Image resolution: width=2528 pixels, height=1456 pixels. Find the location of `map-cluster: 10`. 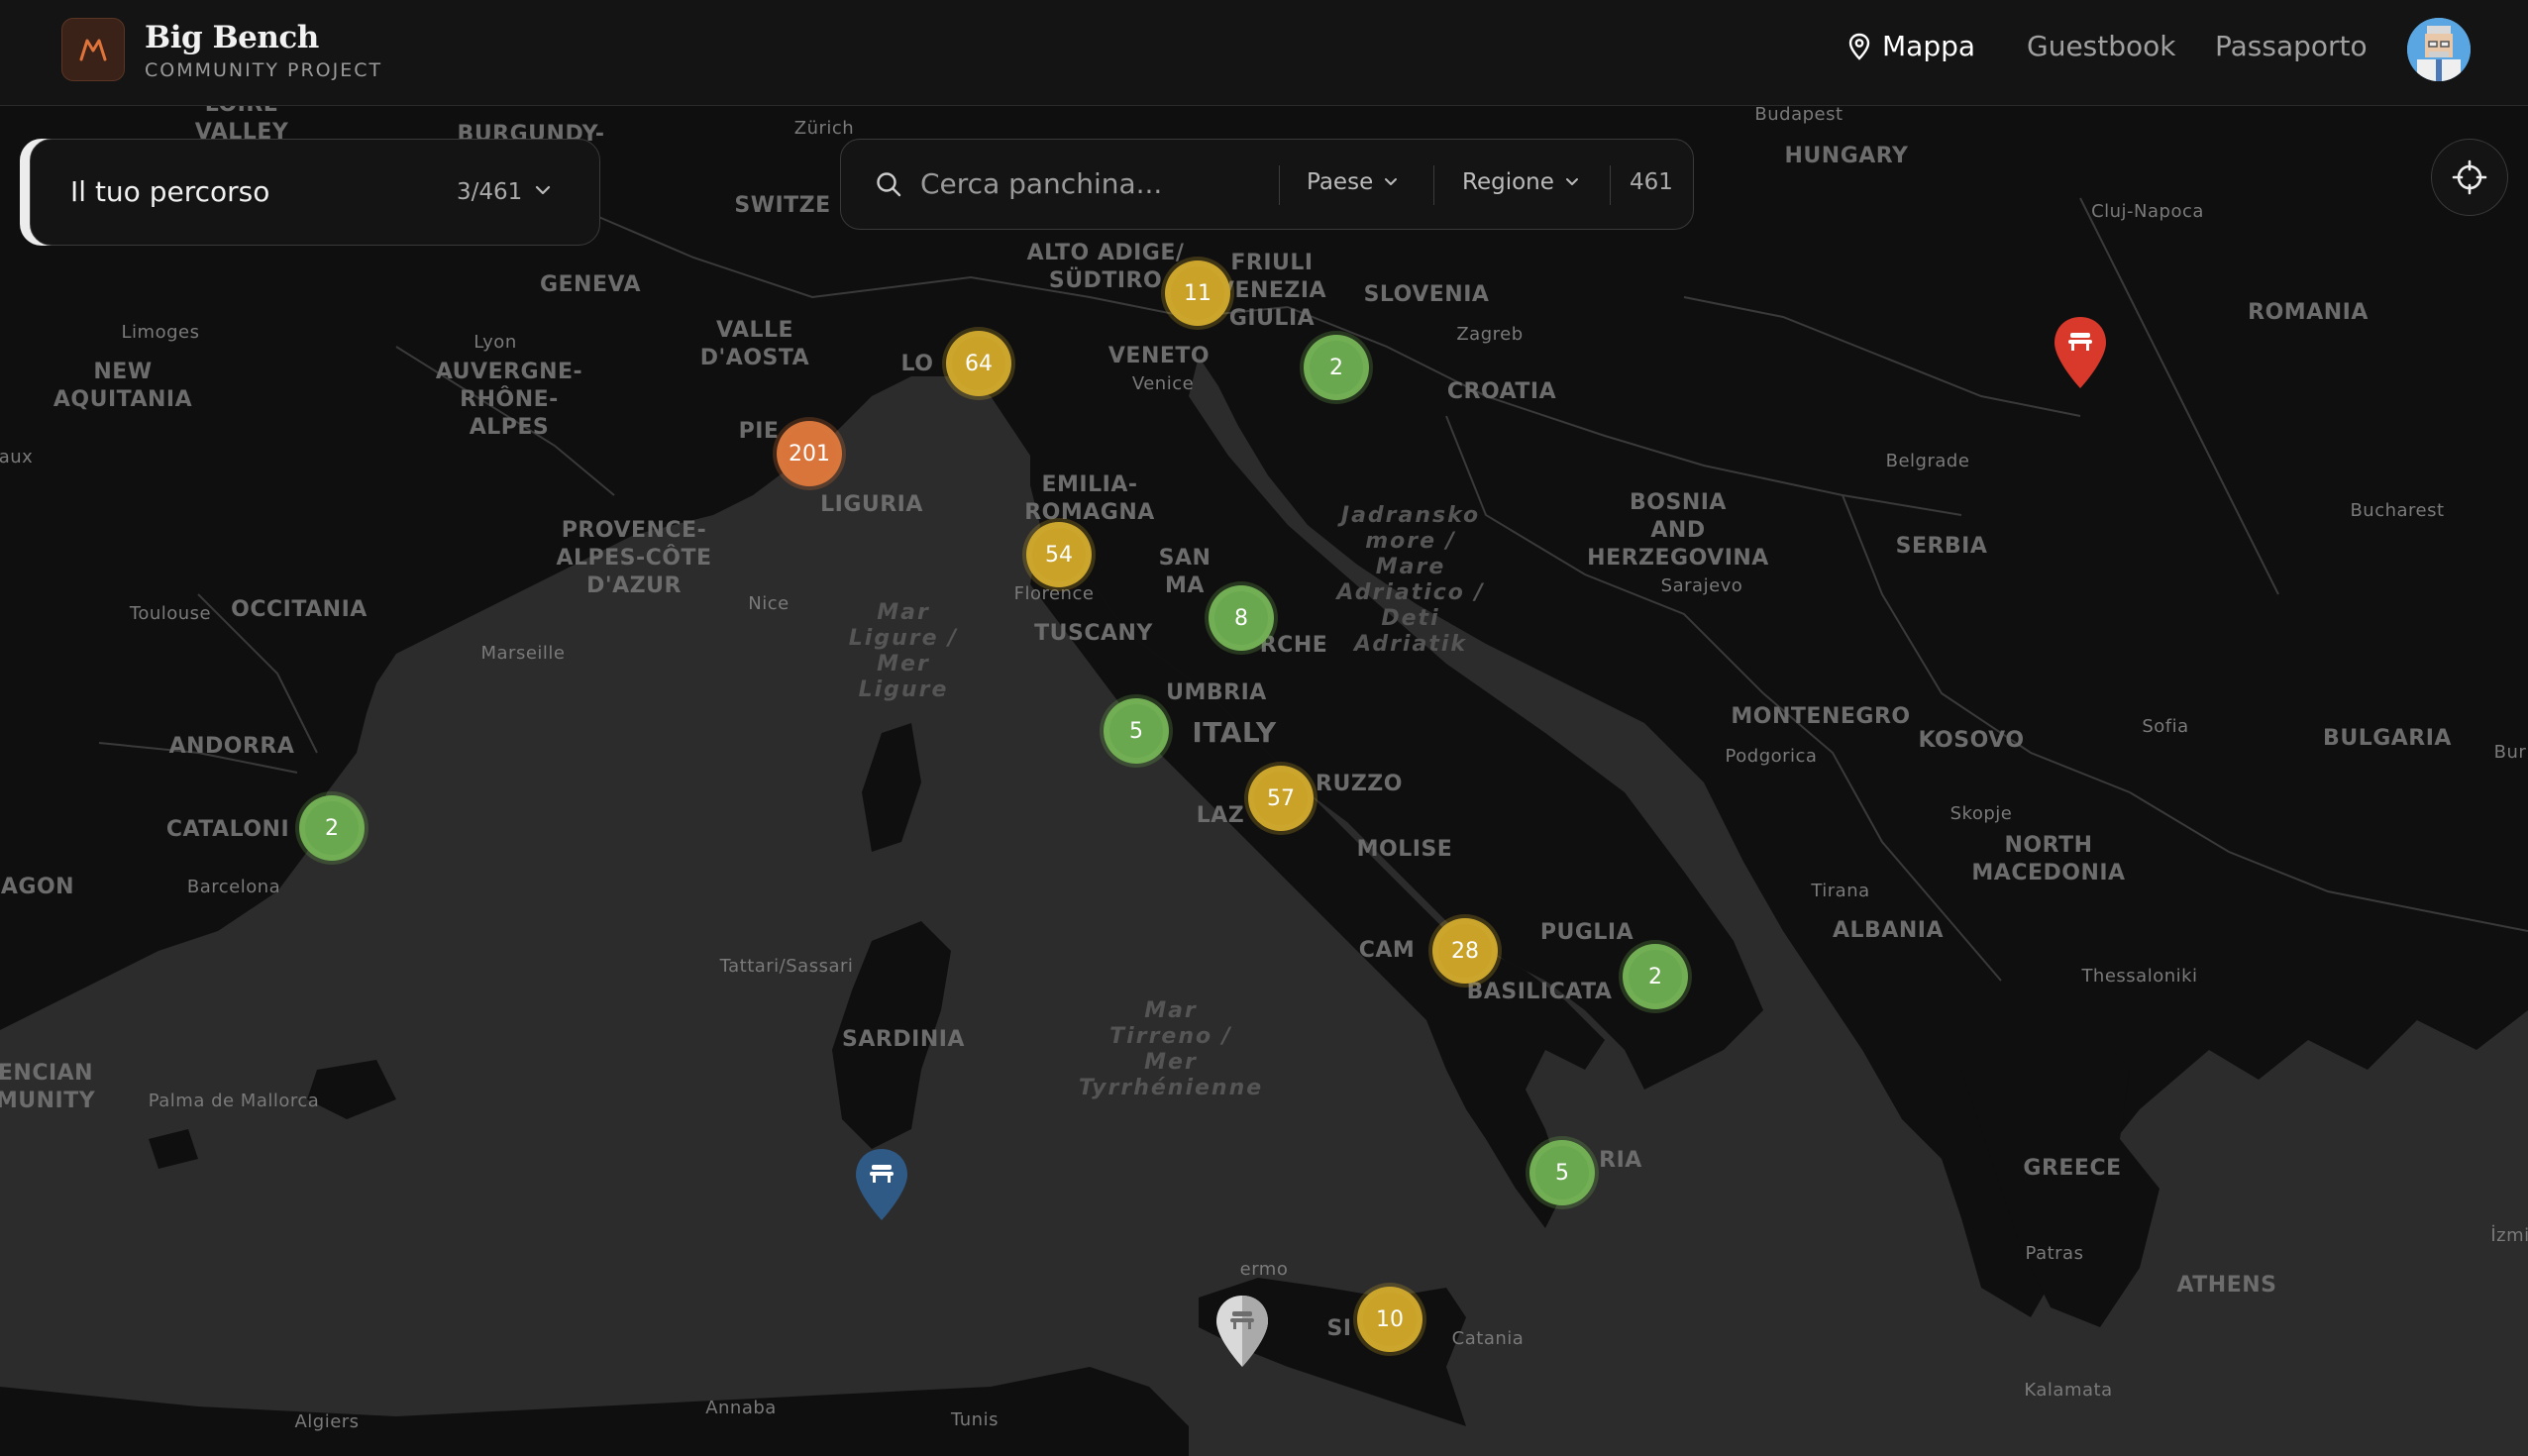

map-cluster: 10 is located at coordinates (1389, 1319).